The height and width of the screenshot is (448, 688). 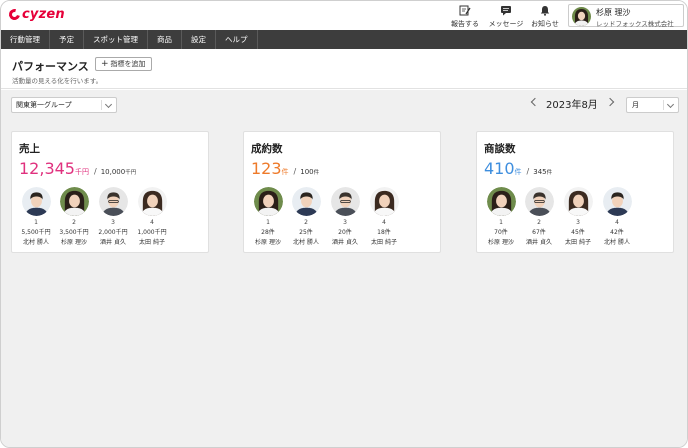 What do you see at coordinates (36, 232) in the screenshot?
I see `ranking-value: 5,500千円` at bounding box center [36, 232].